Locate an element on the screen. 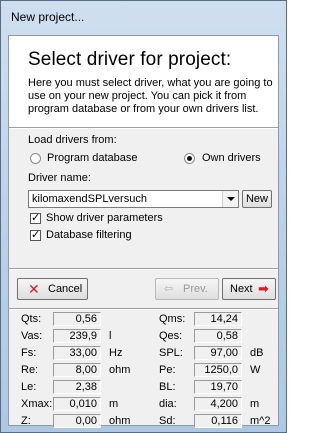 The height and width of the screenshot is (433, 320). param-z-label: Z: is located at coordinates (26, 421).